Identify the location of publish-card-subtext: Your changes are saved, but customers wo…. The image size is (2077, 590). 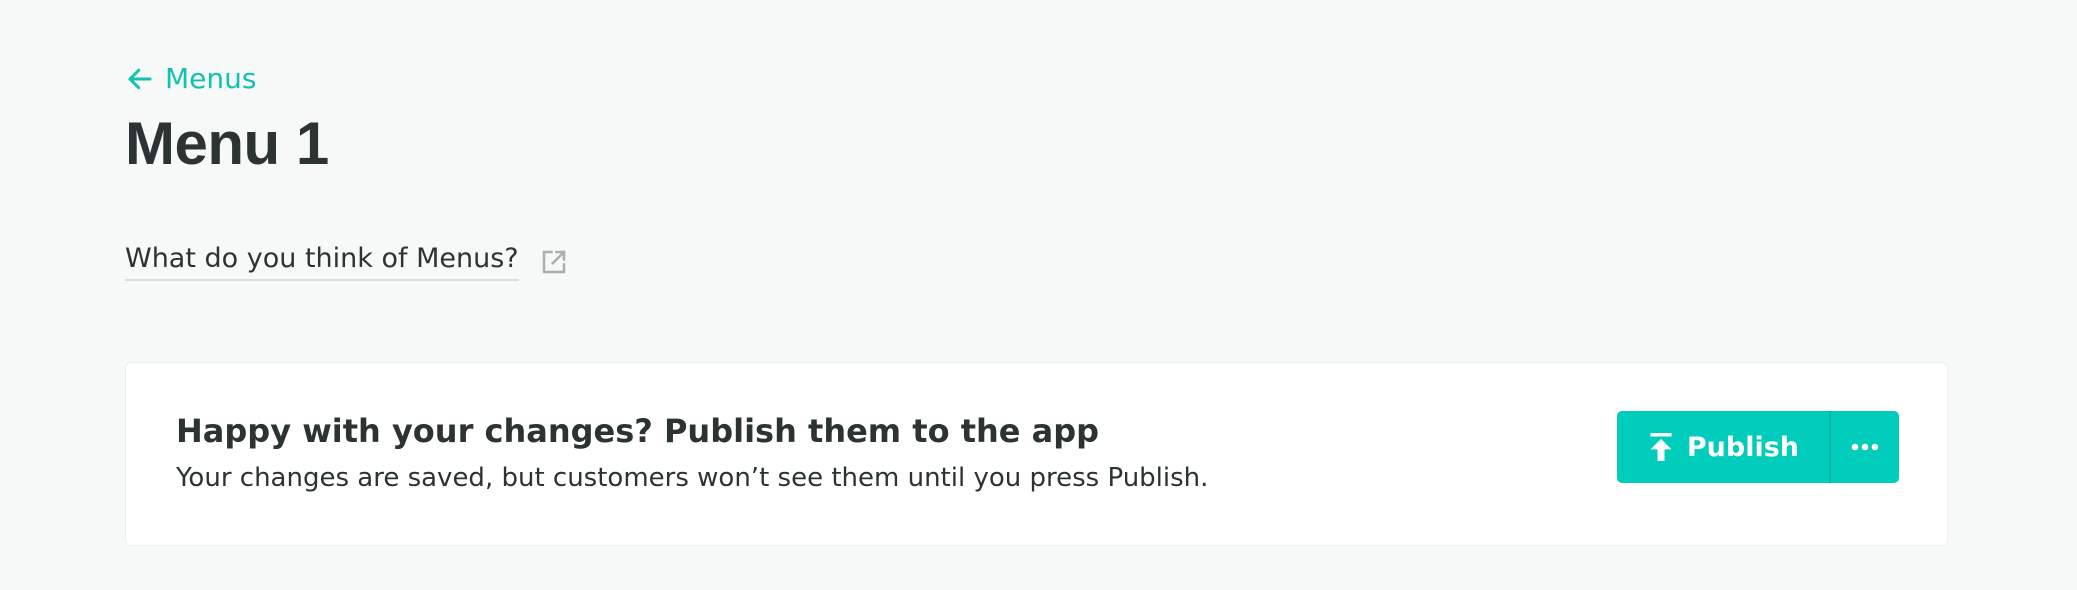
(692, 478).